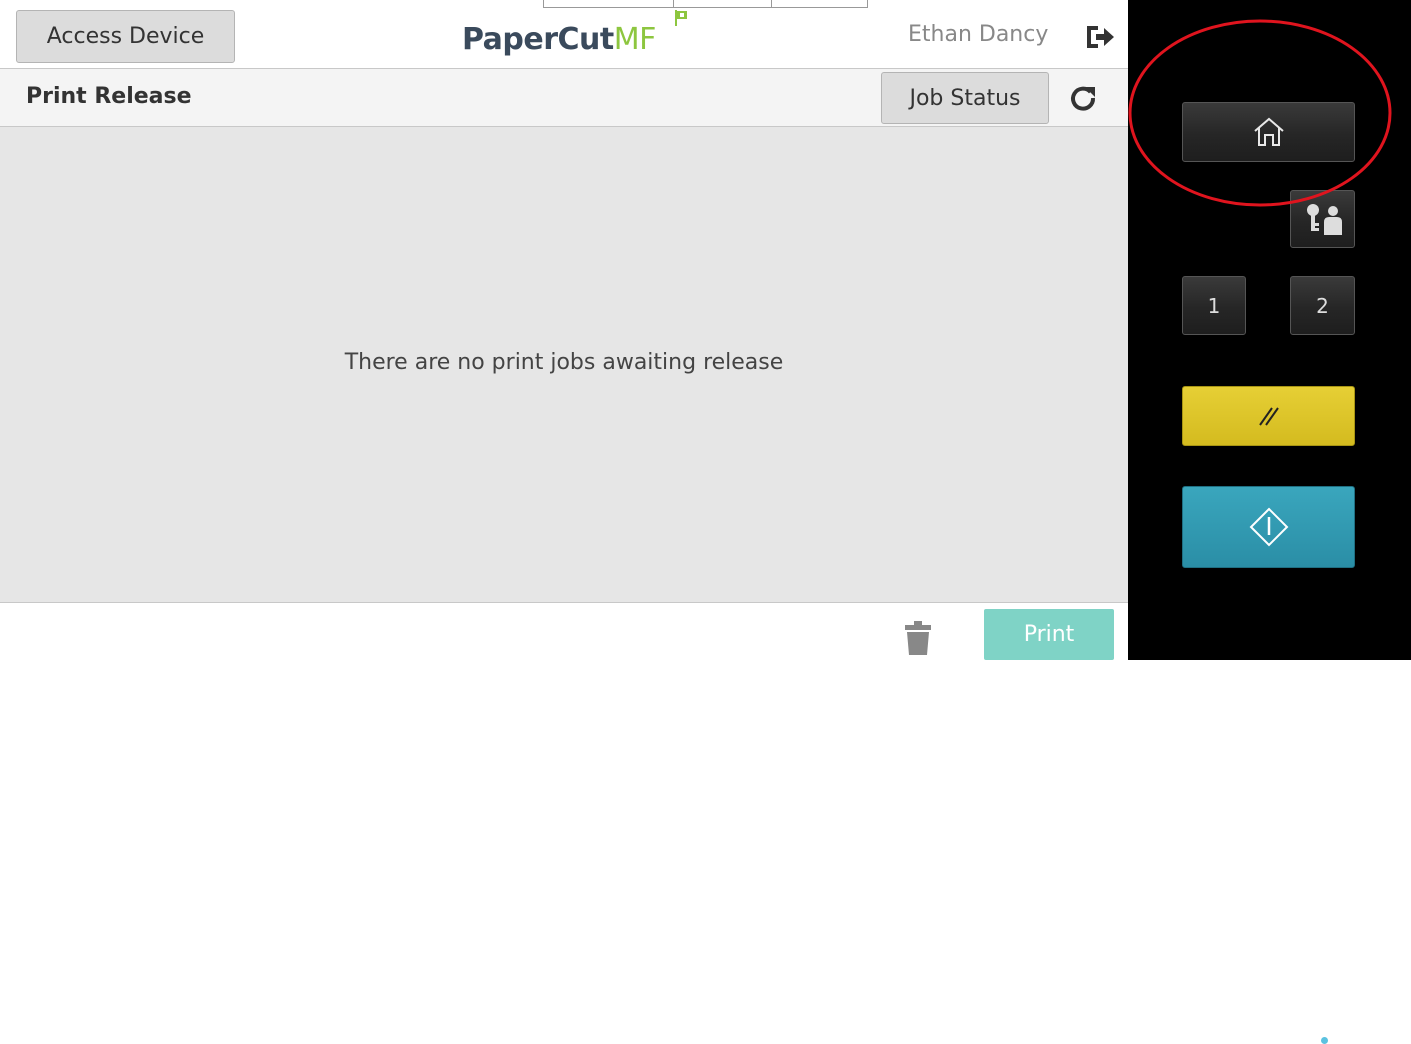 The image size is (1411, 1044). I want to click on user-key, so click(1322, 219).